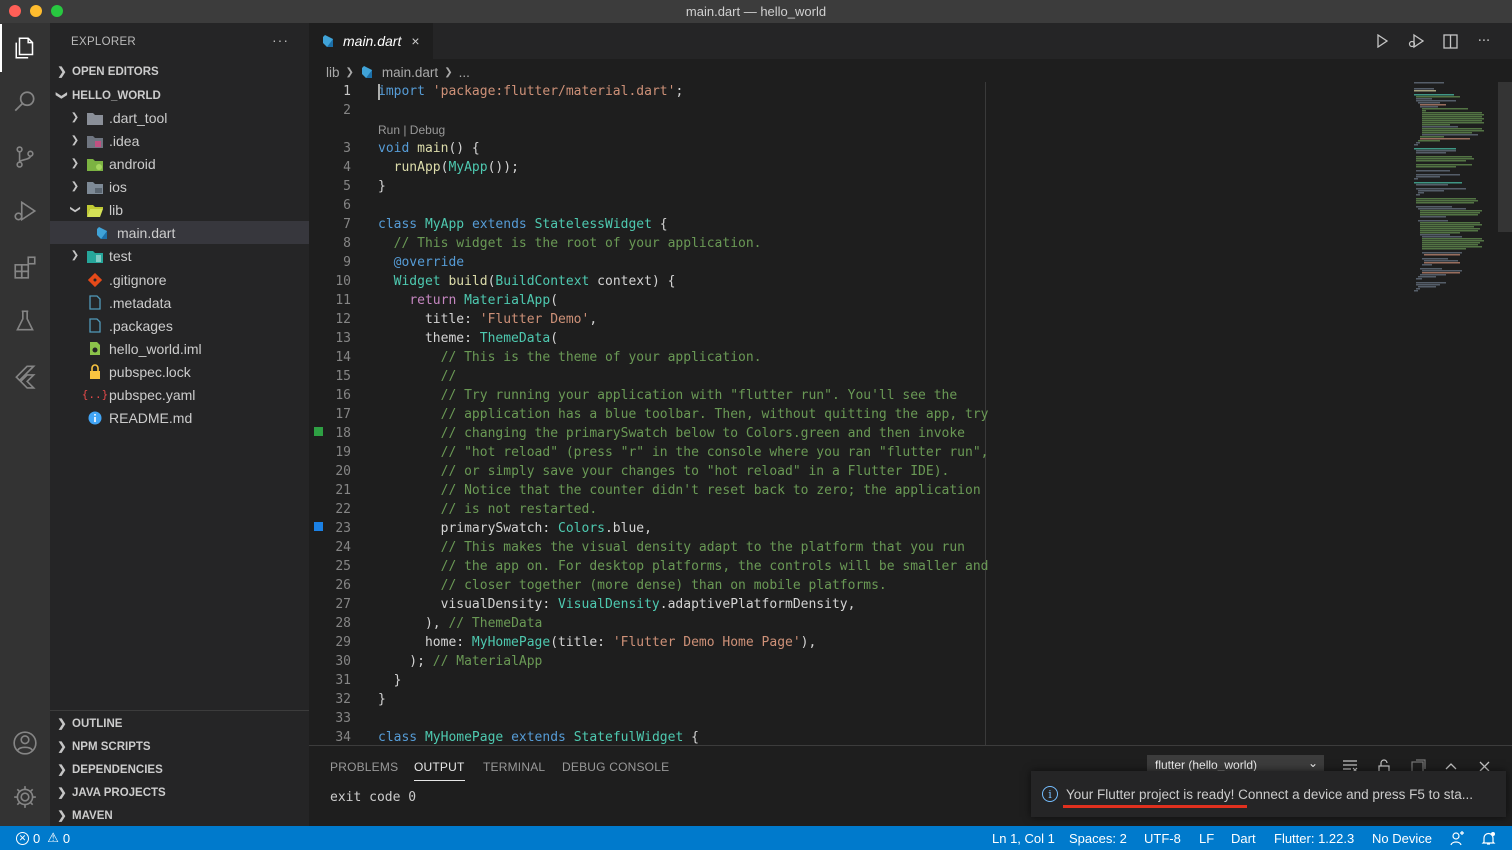 Image resolution: width=1512 pixels, height=850 pixels. What do you see at coordinates (179, 792) in the screenshot?
I see `section-java-projects: ❯ JAVA PROJECTS` at bounding box center [179, 792].